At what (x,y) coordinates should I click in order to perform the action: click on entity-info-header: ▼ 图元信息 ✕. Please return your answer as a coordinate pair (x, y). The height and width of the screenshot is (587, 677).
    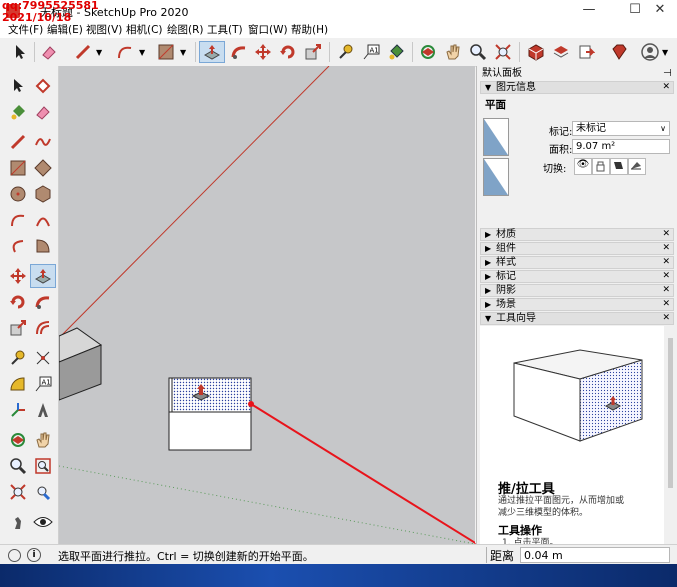
    Looking at the image, I should click on (577, 87).